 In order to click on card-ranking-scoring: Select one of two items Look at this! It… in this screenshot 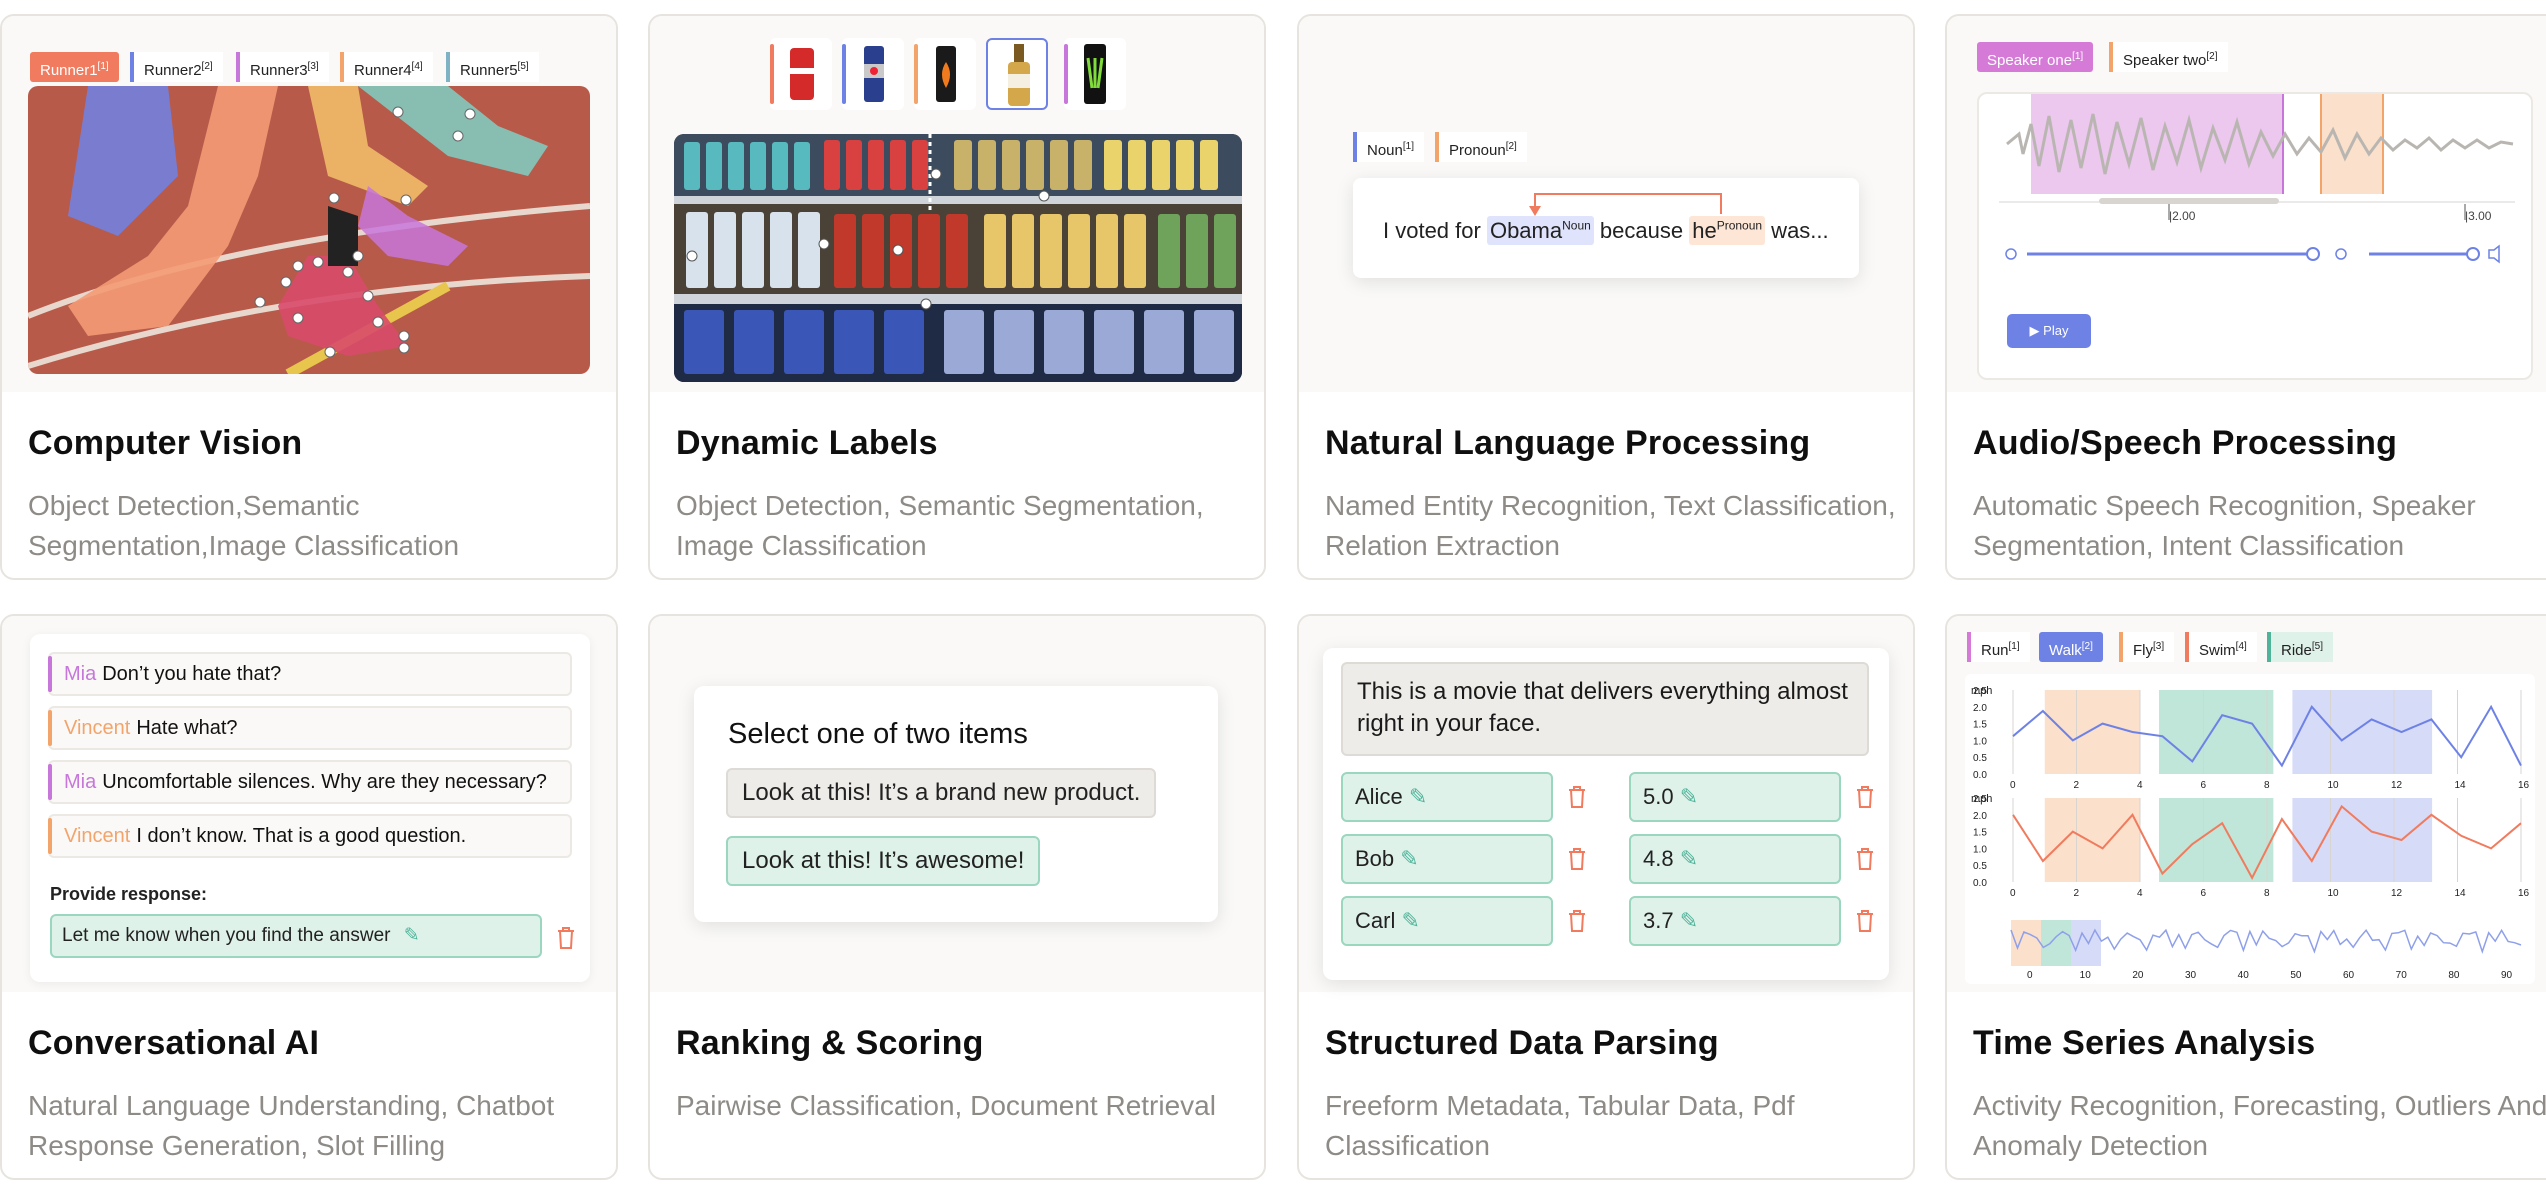, I will do `click(957, 897)`.